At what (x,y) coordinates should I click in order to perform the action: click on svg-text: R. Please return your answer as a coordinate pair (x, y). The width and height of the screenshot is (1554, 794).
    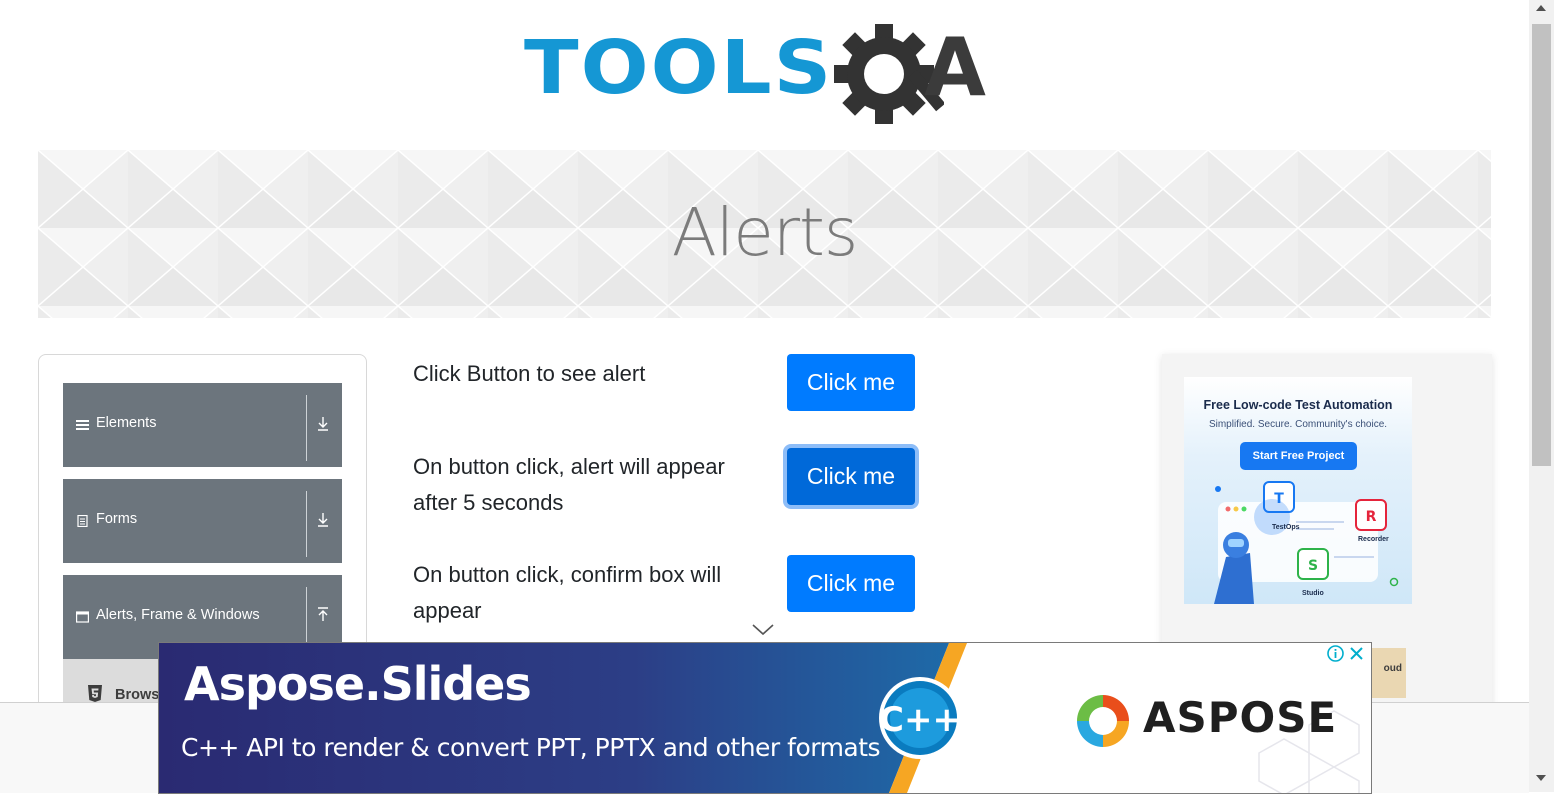
    Looking at the image, I should click on (1371, 517).